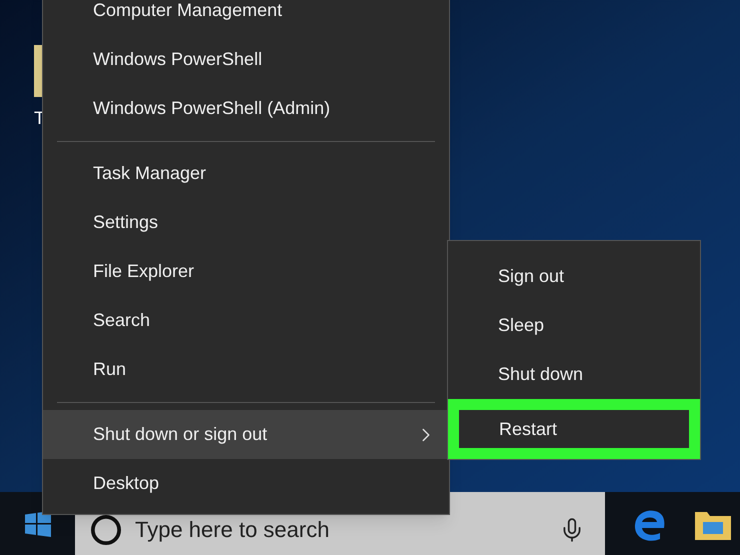 Image resolution: width=740 pixels, height=555 pixels. I want to click on menu-item: Computer Management, so click(246, 17).